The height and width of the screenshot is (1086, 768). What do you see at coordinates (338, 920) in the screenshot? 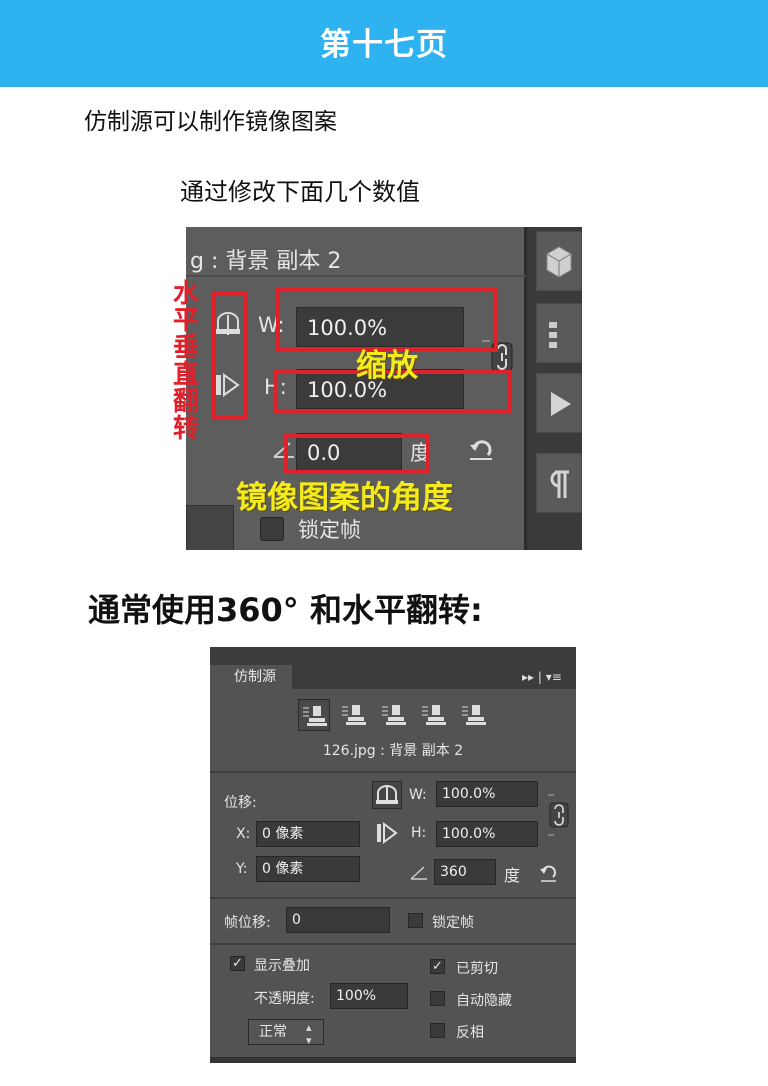
I see `frame-offset-field: 0` at bounding box center [338, 920].